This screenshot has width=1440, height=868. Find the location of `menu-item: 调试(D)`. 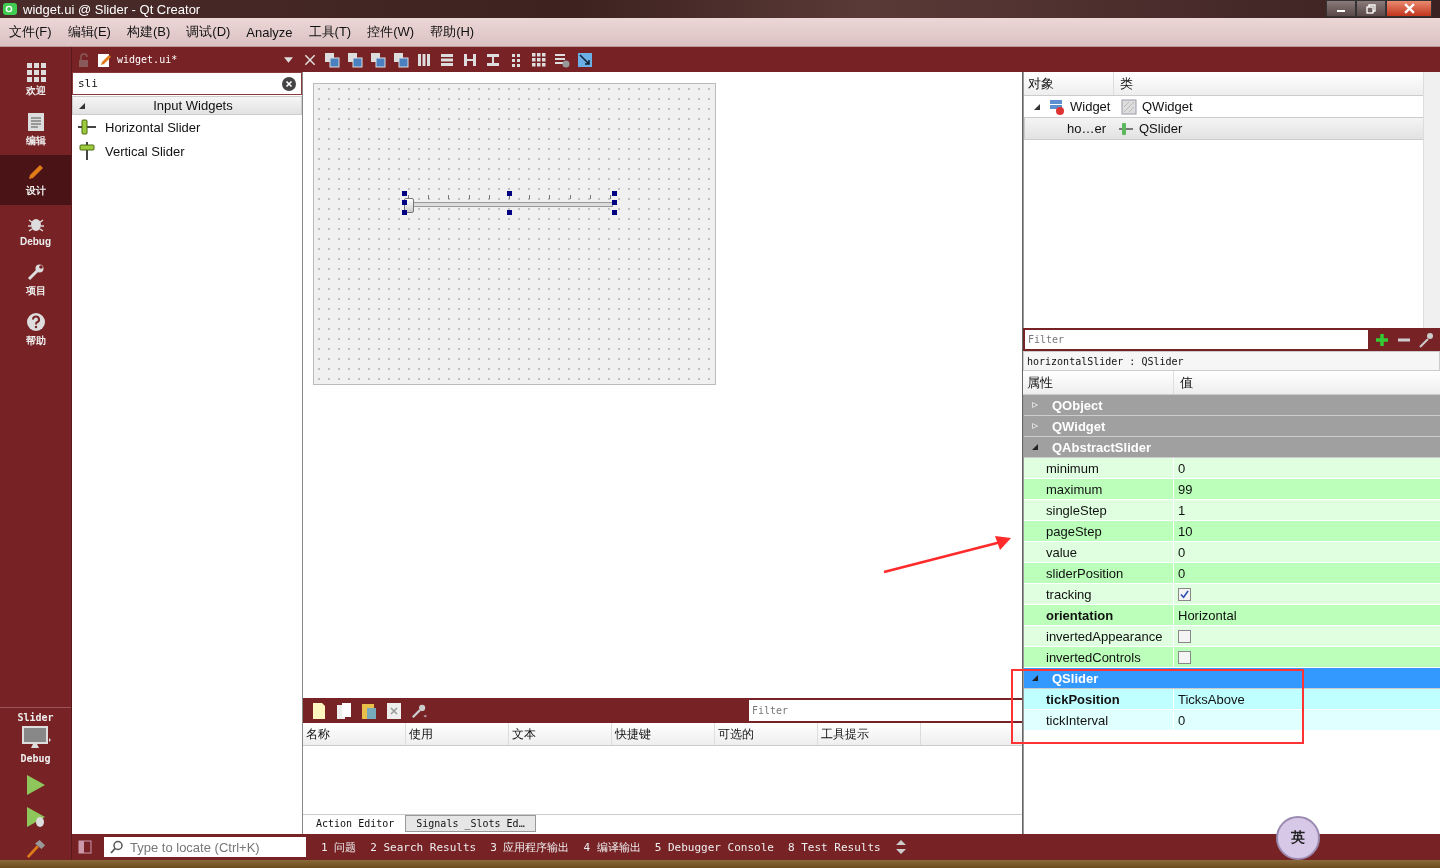

menu-item: 调试(D) is located at coordinates (208, 32).